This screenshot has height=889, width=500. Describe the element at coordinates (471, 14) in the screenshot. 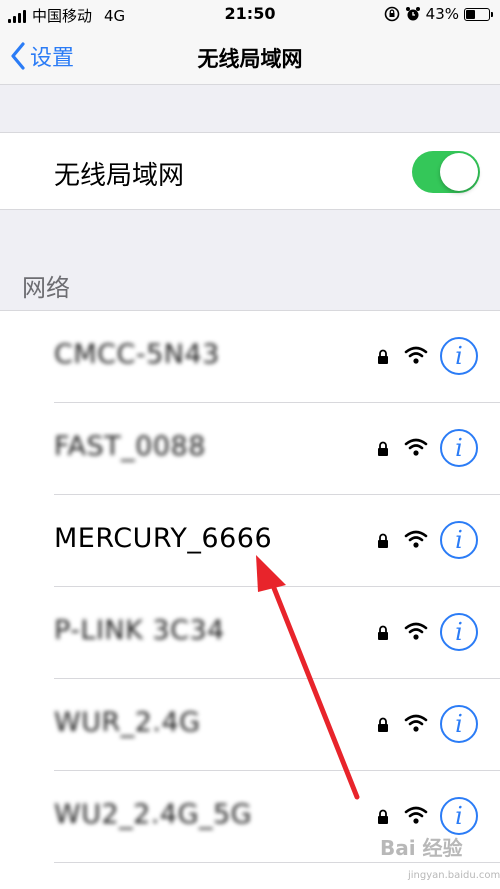

I see `battery-level` at that location.